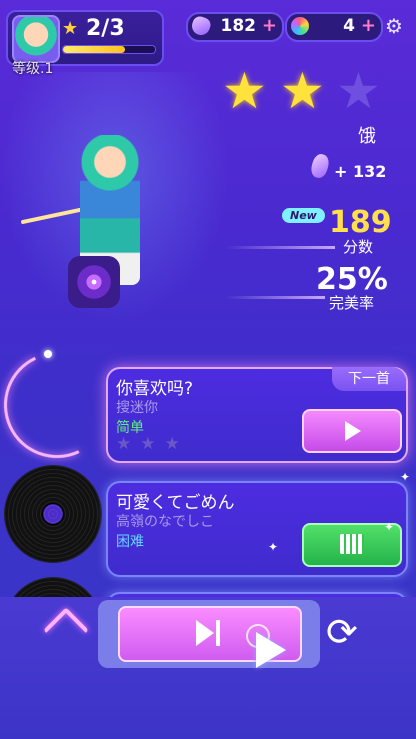 The image size is (416, 739). What do you see at coordinates (269, 25) in the screenshot?
I see `add-gems-button: +` at bounding box center [269, 25].